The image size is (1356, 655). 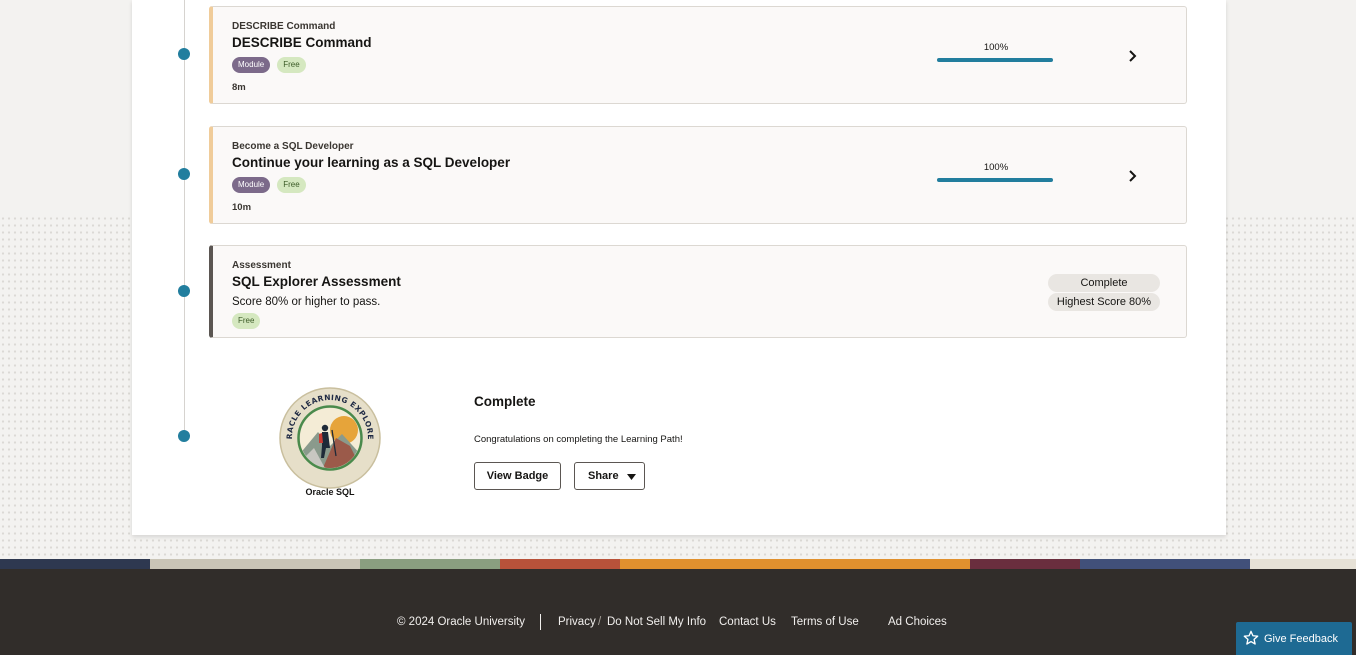 I want to click on assessment-title: SQL Explorer Assessment, so click(x=316, y=281).